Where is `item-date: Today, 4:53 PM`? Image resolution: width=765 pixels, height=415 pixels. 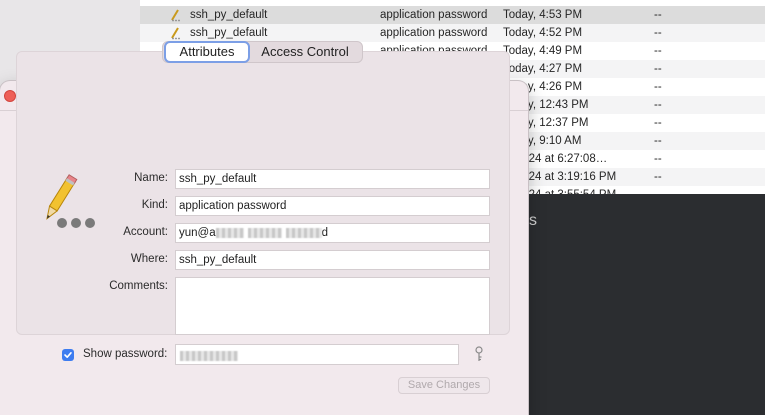 item-date: Today, 4:53 PM is located at coordinates (543, 15).